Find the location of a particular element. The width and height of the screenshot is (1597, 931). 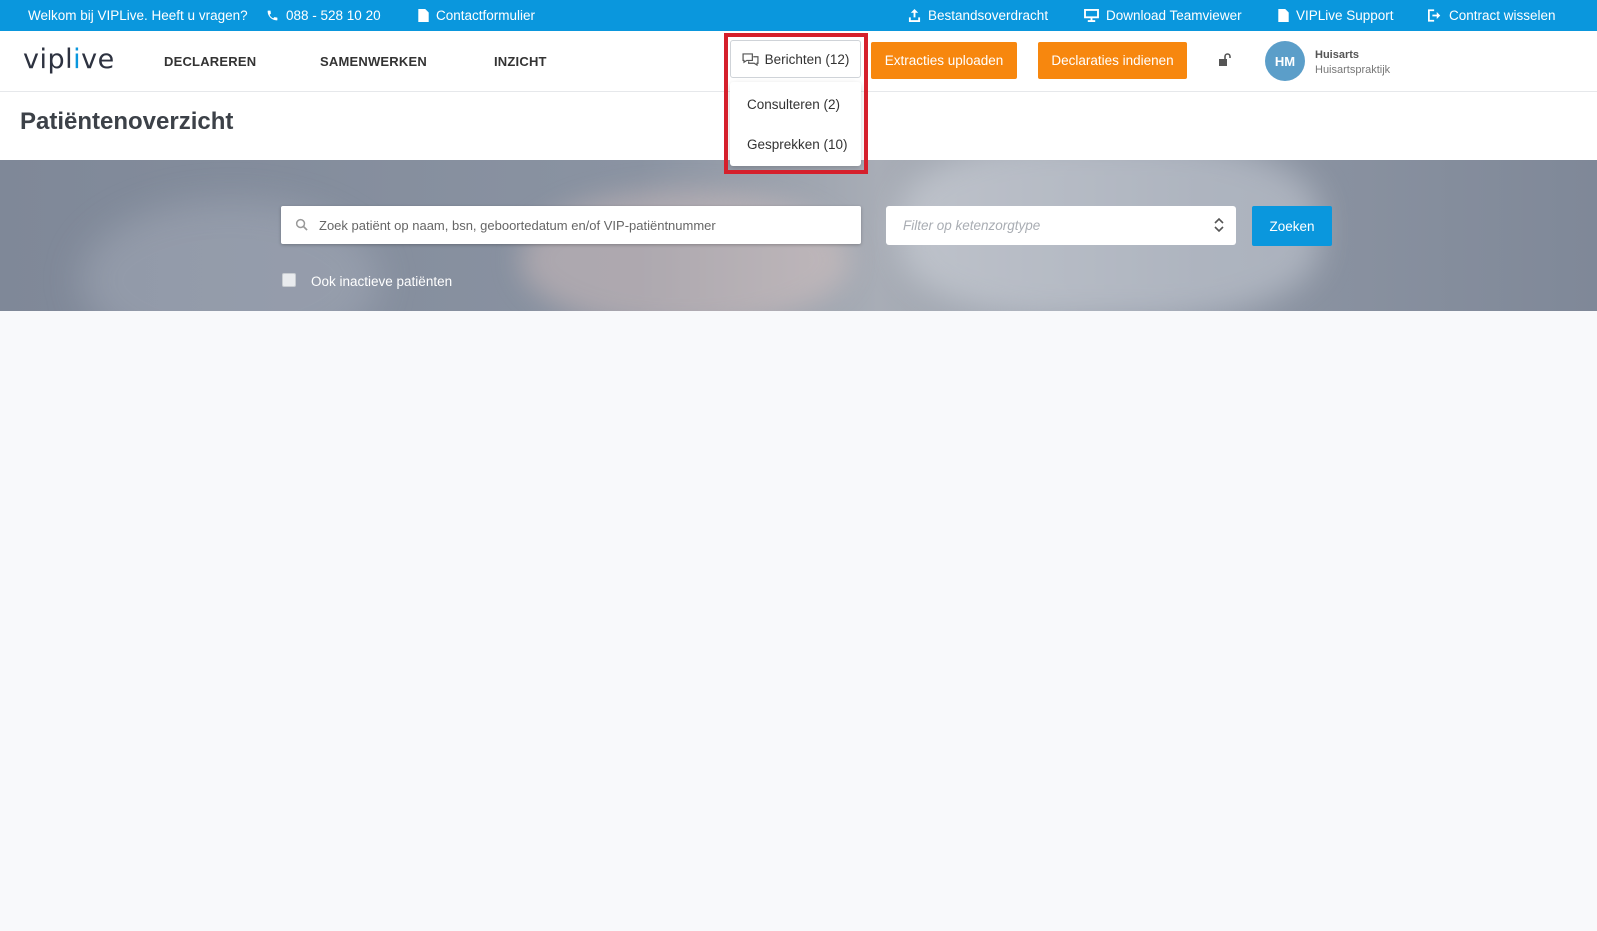

contactformulier-link: Contactformulier is located at coordinates (476, 15).